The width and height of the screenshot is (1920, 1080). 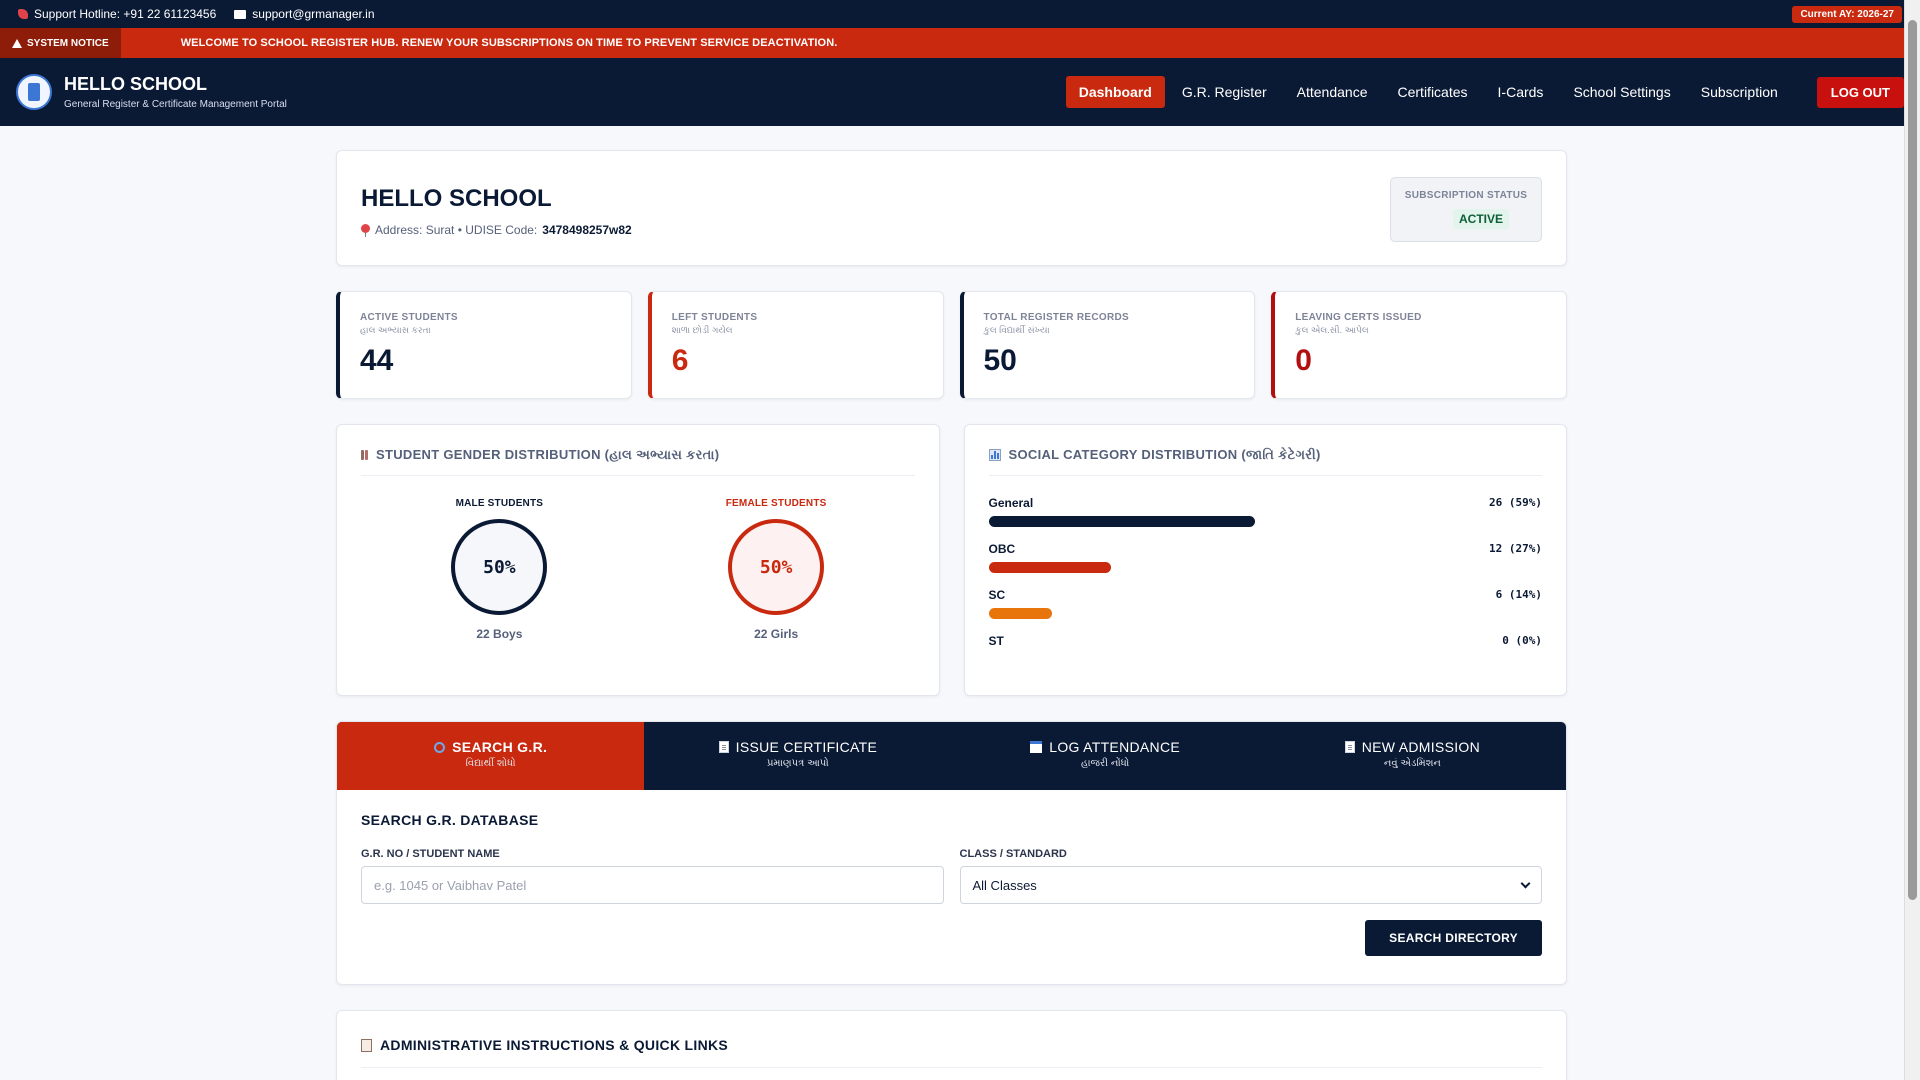 I want to click on system-notice-tag: SYSTEM NOTICE, so click(x=60, y=43).